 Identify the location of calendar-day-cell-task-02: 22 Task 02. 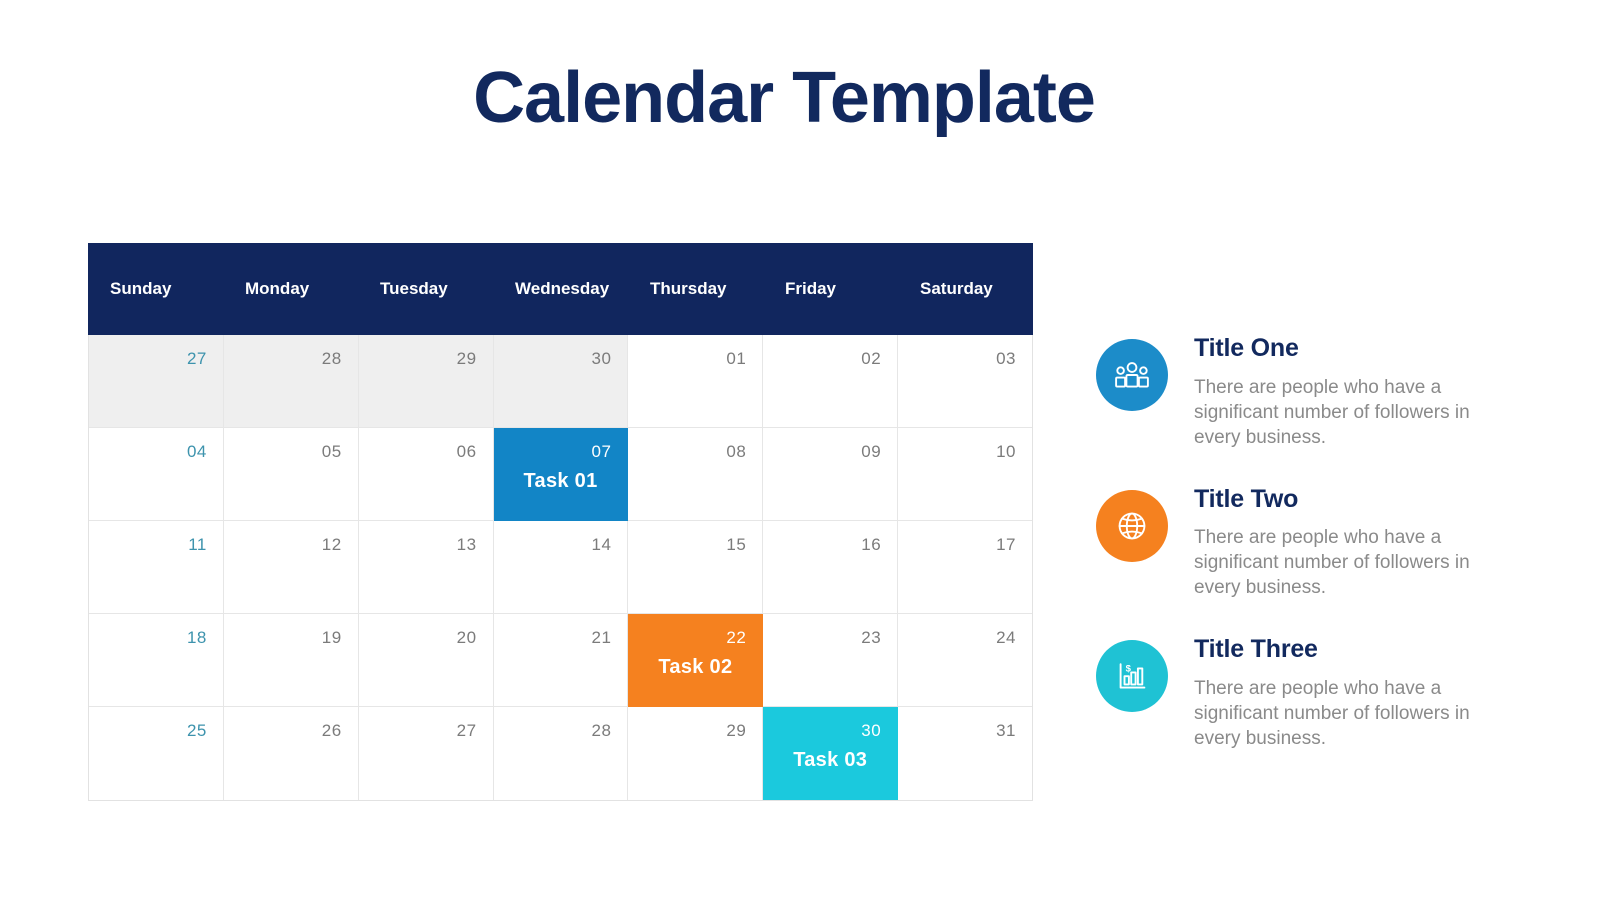
(696, 660).